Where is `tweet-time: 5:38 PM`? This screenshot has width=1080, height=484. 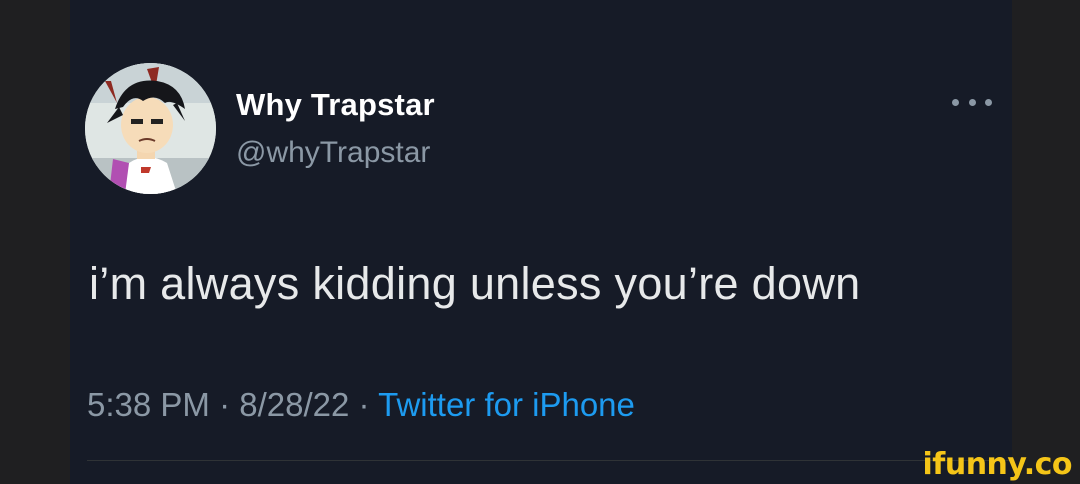 tweet-time: 5:38 PM is located at coordinates (148, 404).